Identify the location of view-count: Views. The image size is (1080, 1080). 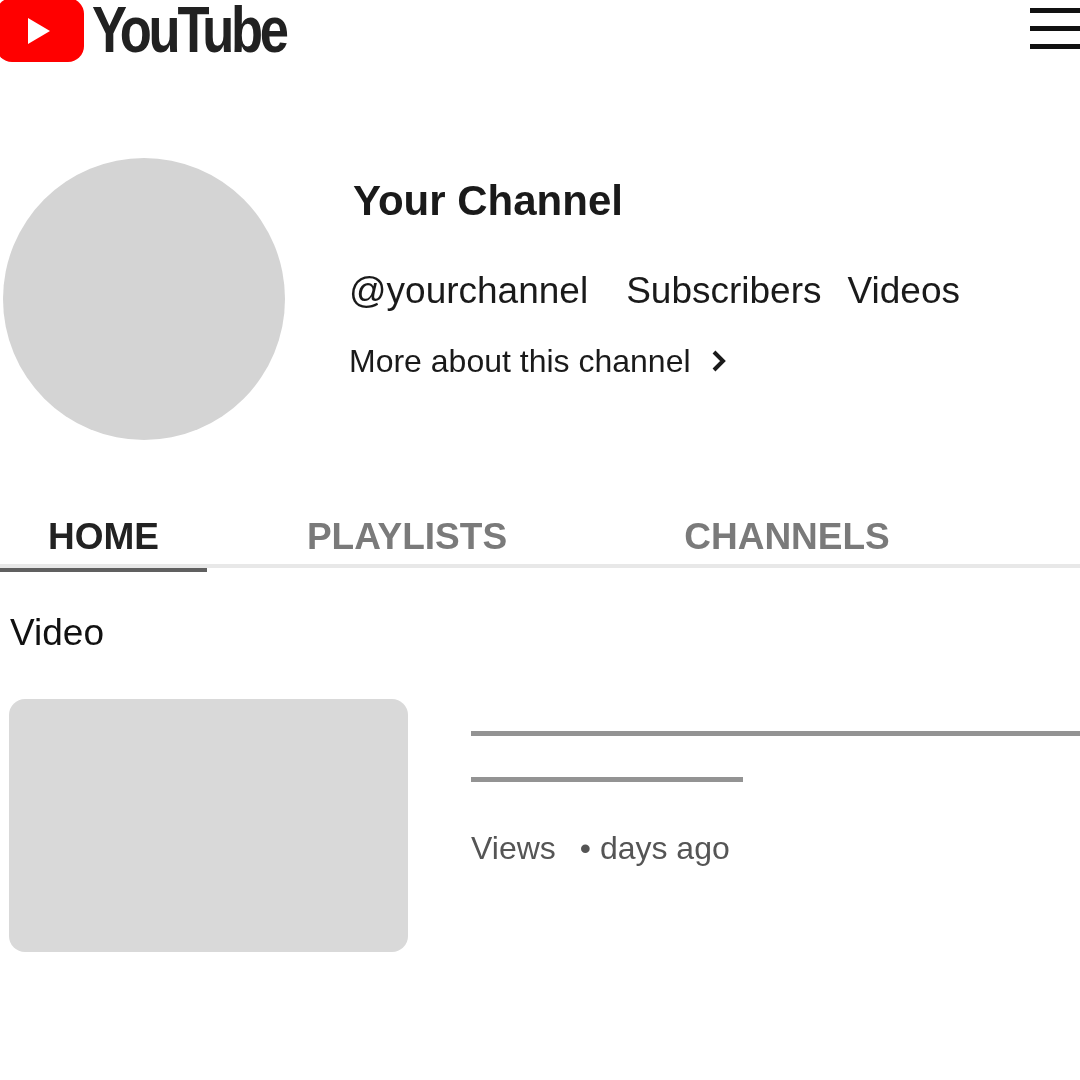
(513, 848).